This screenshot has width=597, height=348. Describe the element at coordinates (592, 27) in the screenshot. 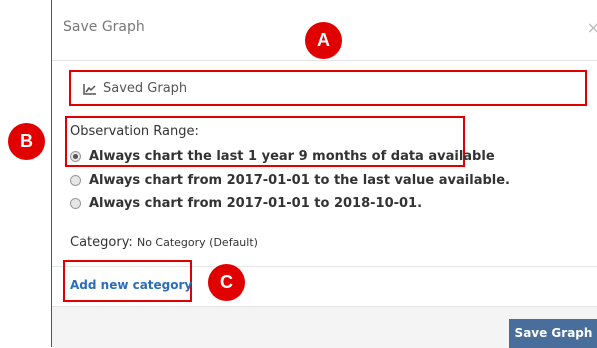

I see `close-icon: ×` at that location.